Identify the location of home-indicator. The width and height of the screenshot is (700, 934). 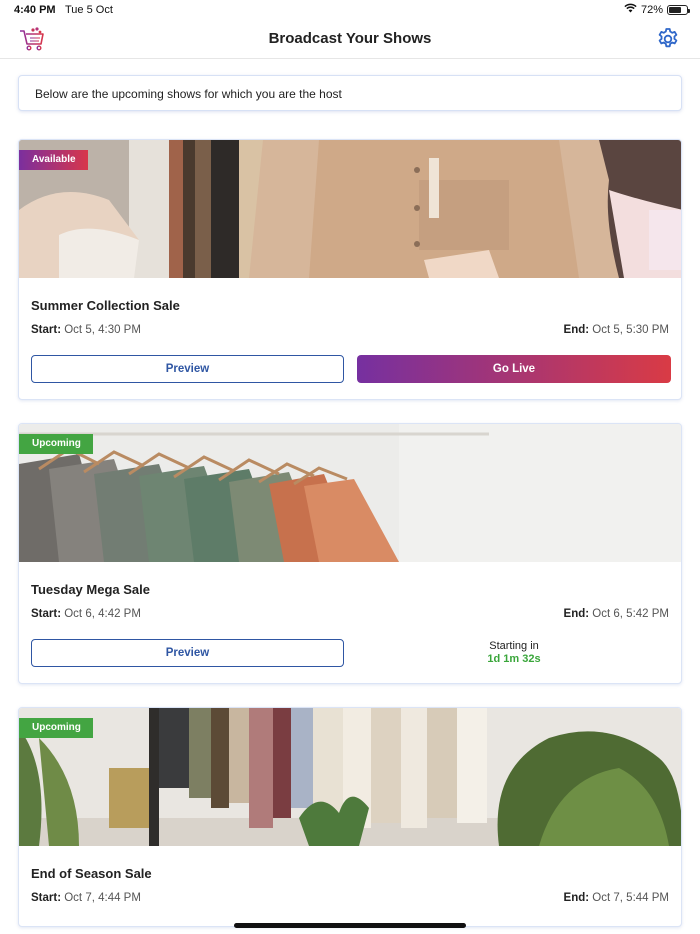
(350, 925).